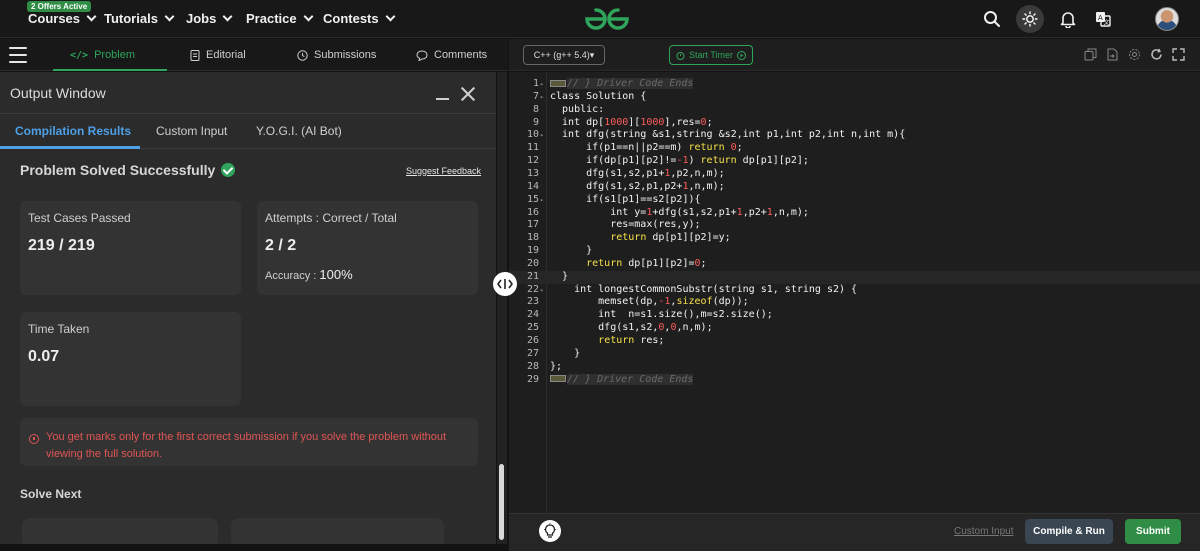 The height and width of the screenshot is (551, 1200). What do you see at coordinates (854, 200) in the screenshot?
I see `code-line: 15 ▸ if(s1[p1]==s2[p2]){` at bounding box center [854, 200].